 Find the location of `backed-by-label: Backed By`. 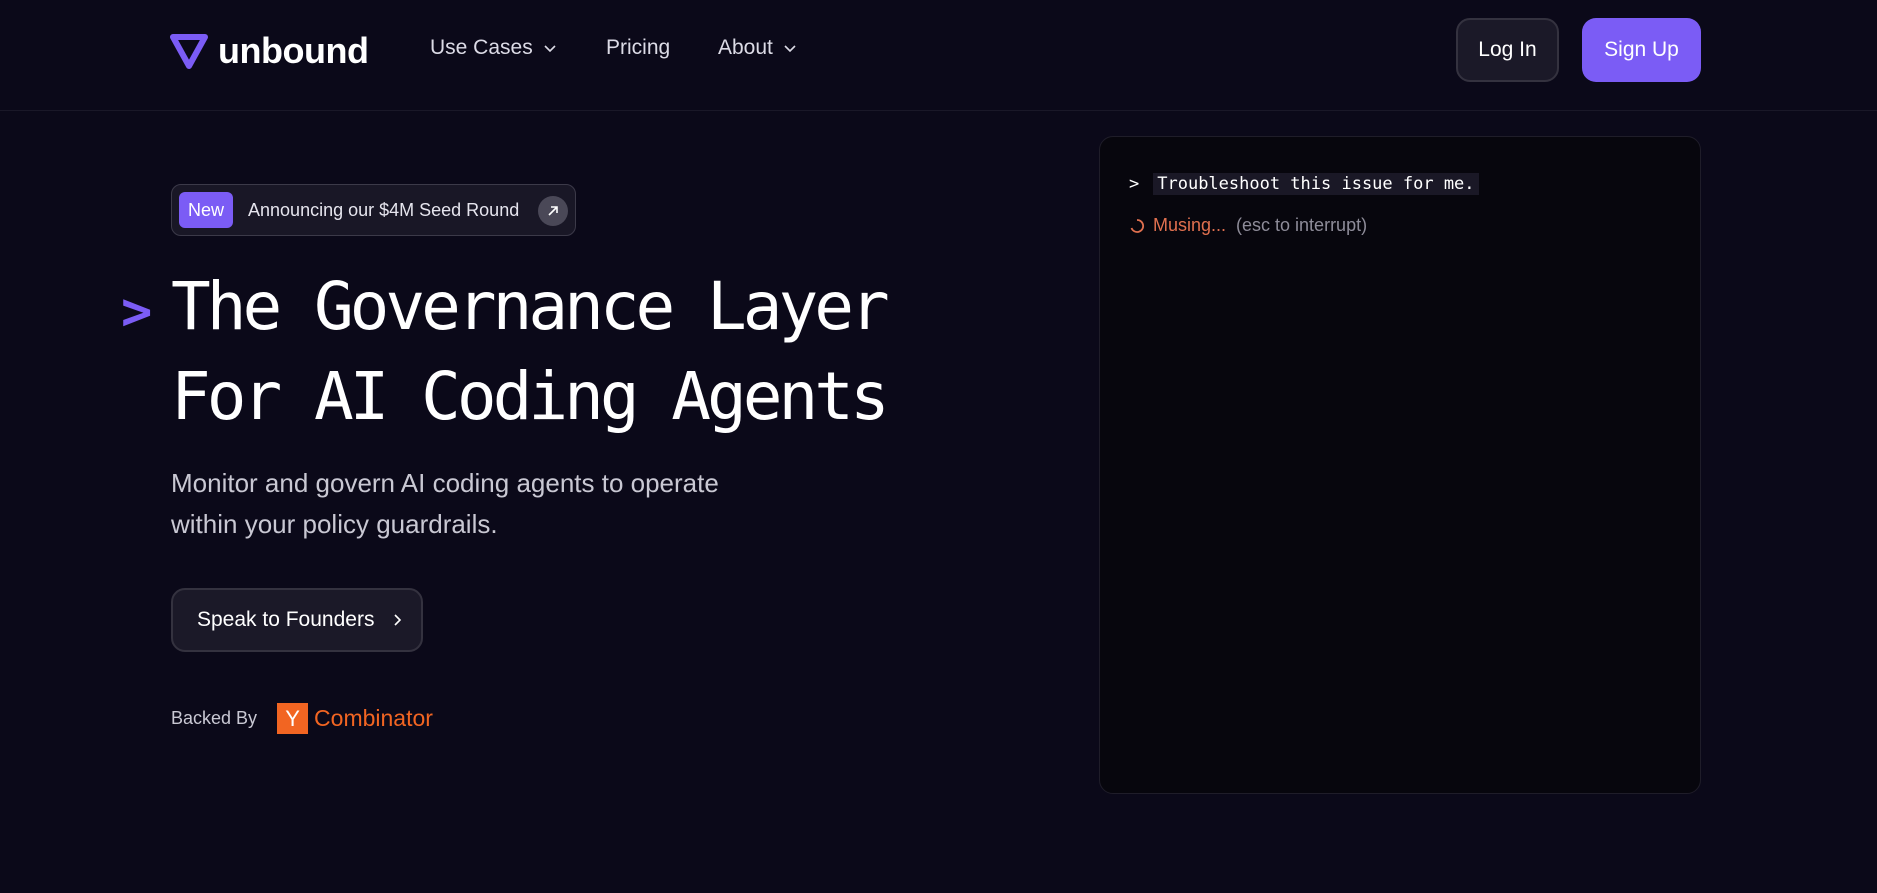

backed-by-label: Backed By is located at coordinates (214, 718).